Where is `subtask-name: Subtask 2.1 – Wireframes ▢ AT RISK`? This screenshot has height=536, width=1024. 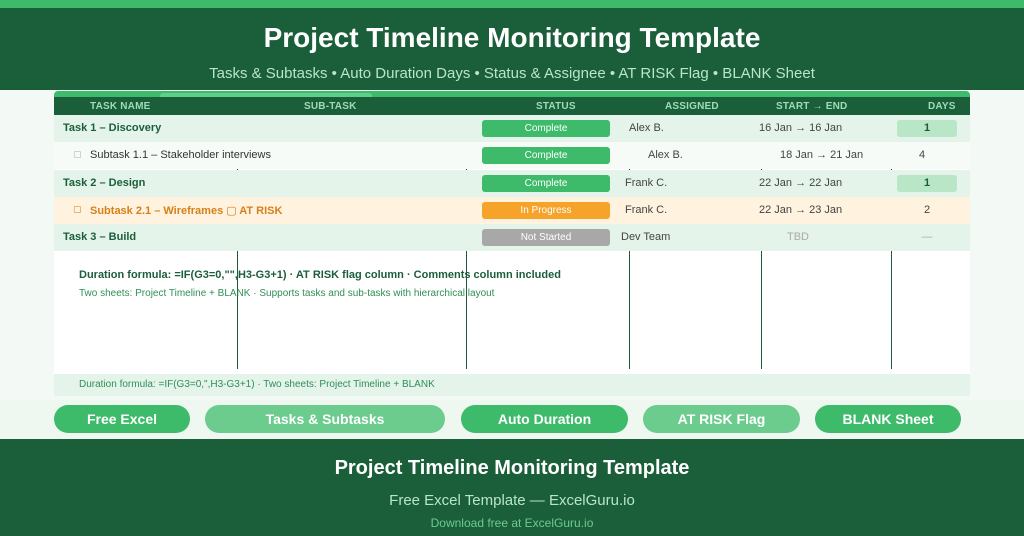 subtask-name: Subtask 2.1 – Wireframes ▢ AT RISK is located at coordinates (186, 211).